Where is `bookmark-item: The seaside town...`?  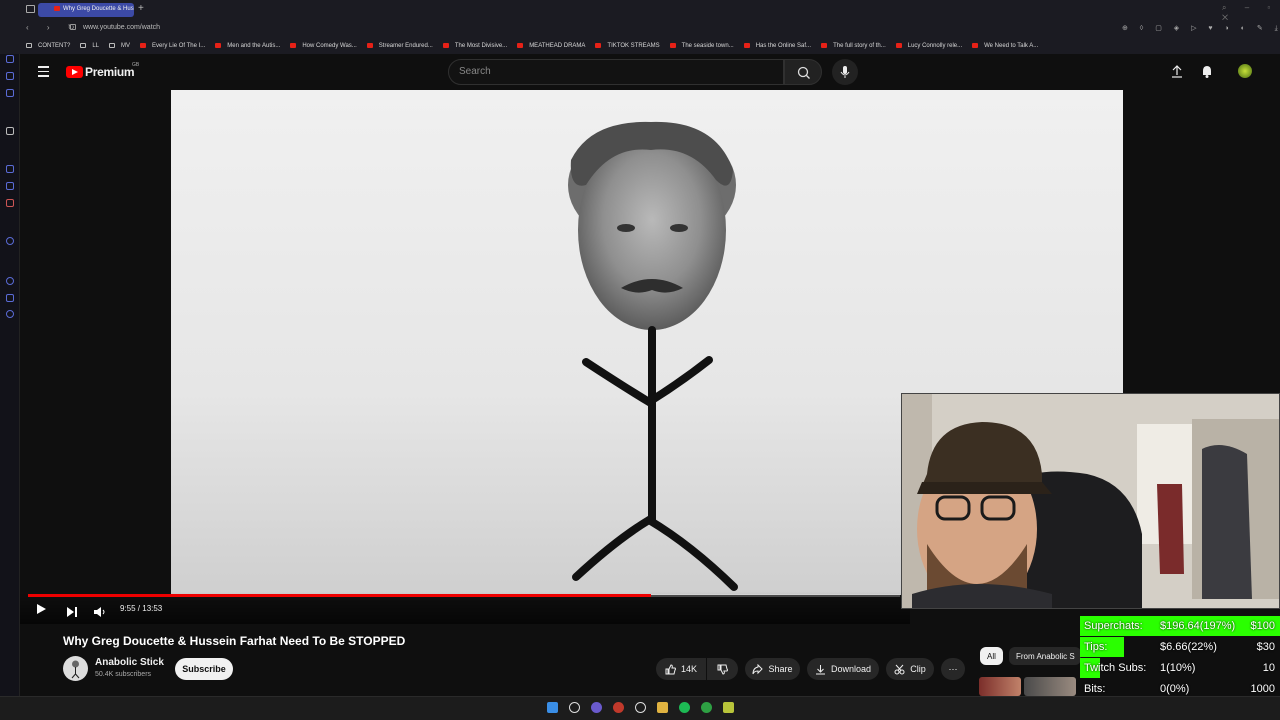 bookmark-item: The seaside town... is located at coordinates (701, 45).